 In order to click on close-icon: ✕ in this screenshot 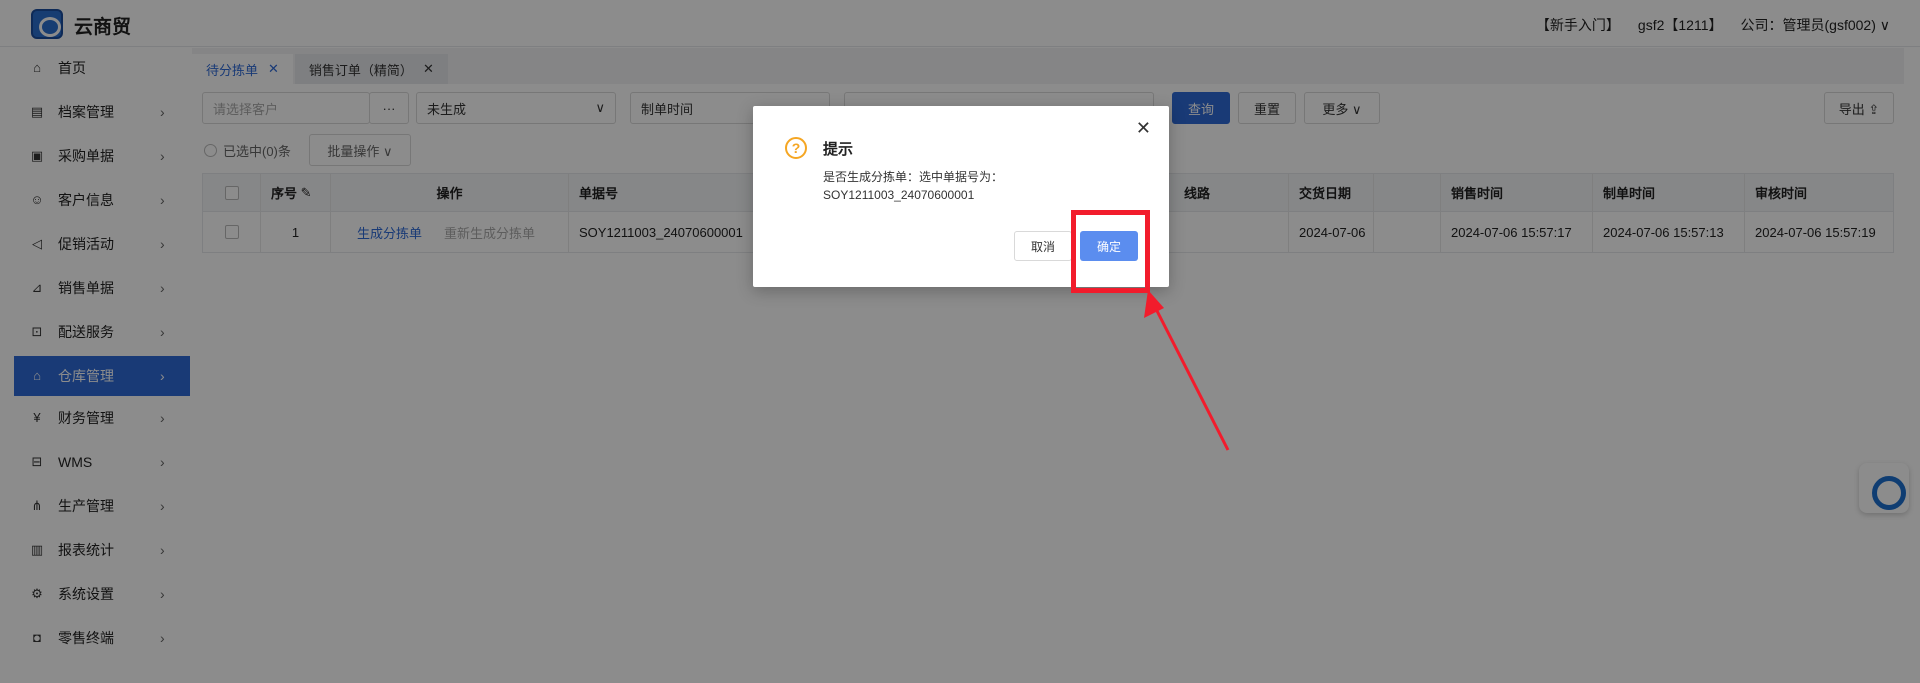, I will do `click(1143, 128)`.